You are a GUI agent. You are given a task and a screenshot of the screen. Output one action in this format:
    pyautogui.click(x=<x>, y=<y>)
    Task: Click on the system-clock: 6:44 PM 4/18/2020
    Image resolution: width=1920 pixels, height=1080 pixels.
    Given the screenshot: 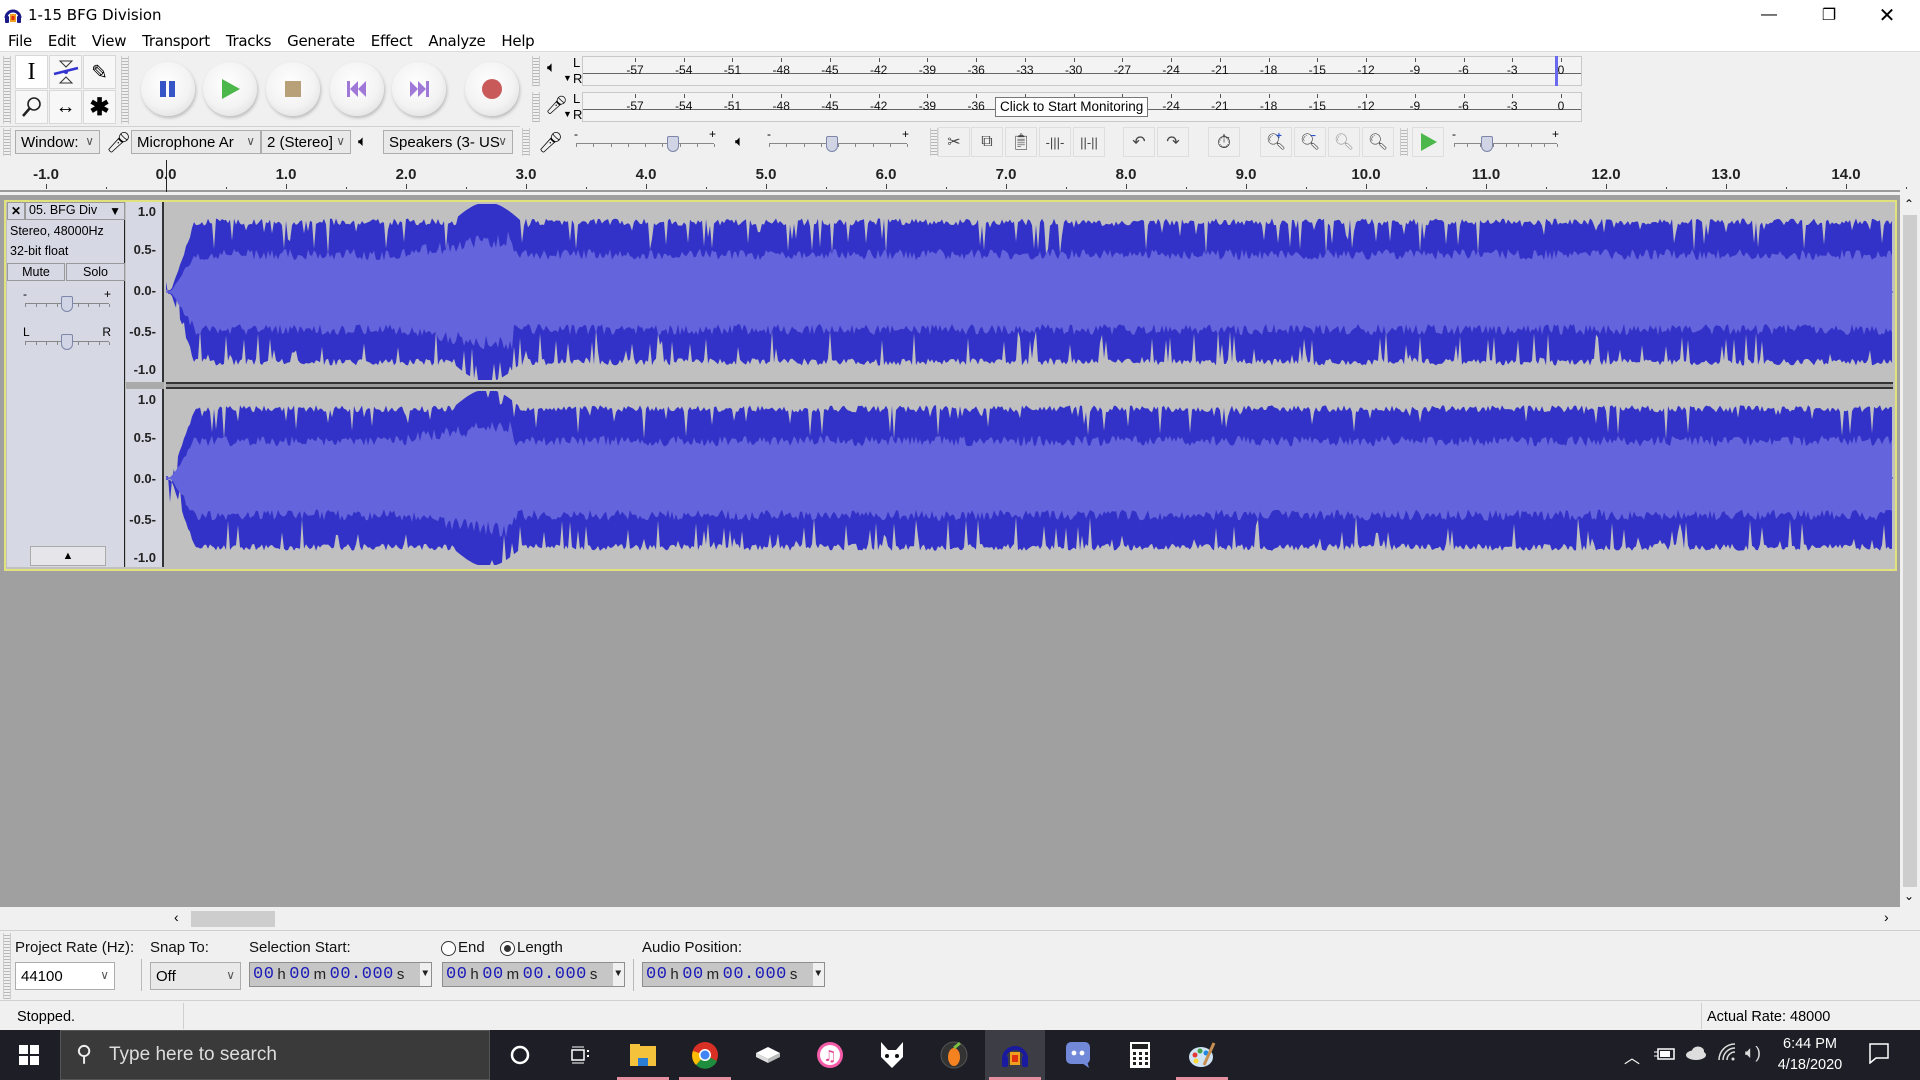 What is the action you would take?
    pyautogui.click(x=1810, y=1055)
    